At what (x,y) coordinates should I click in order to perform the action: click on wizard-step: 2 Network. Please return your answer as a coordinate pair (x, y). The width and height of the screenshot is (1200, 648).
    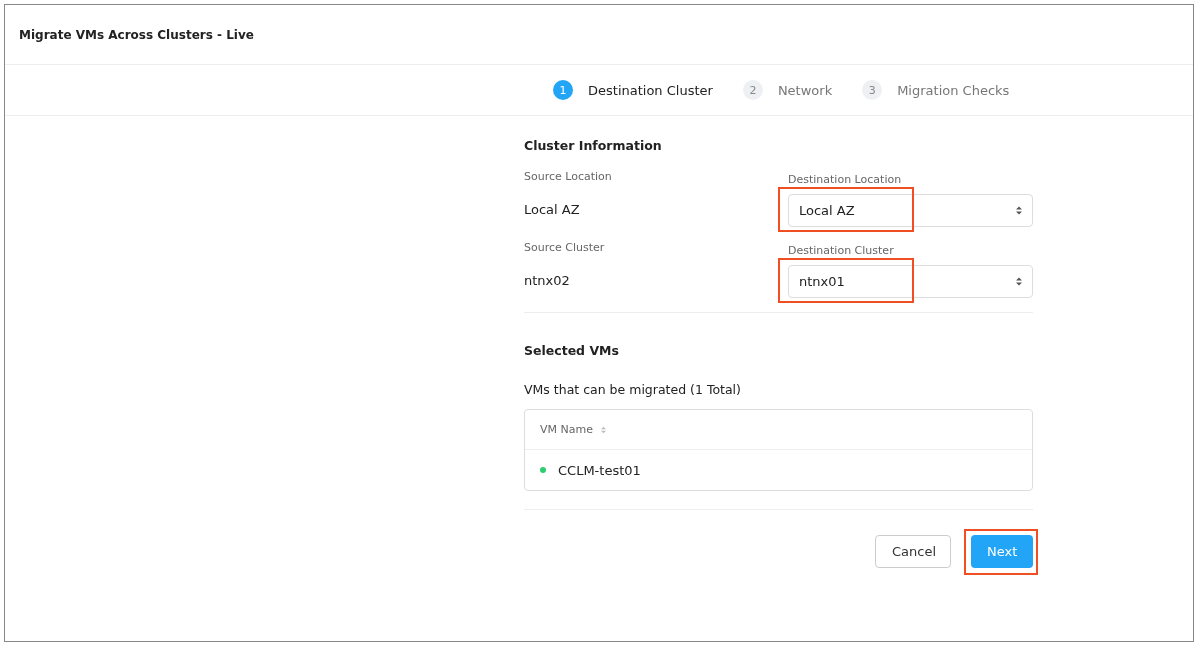
    Looking at the image, I should click on (787, 90).